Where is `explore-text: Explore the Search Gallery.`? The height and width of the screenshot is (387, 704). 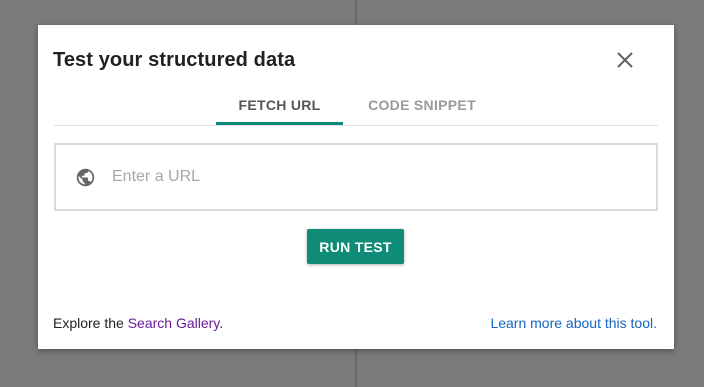
explore-text: Explore the Search Gallery. is located at coordinates (138, 323).